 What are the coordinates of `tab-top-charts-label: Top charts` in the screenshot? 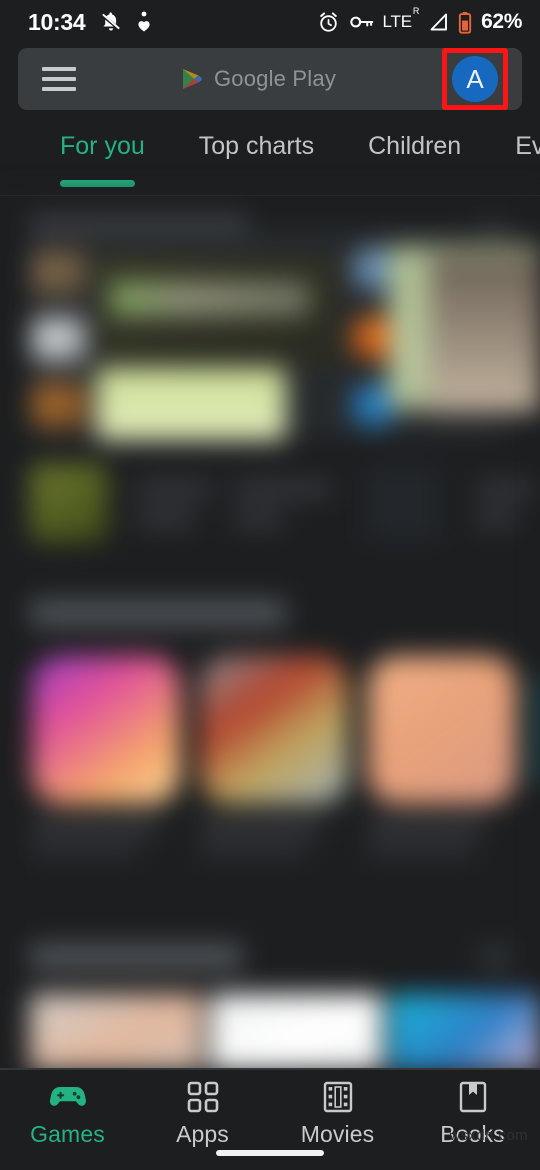 It's located at (256, 146).